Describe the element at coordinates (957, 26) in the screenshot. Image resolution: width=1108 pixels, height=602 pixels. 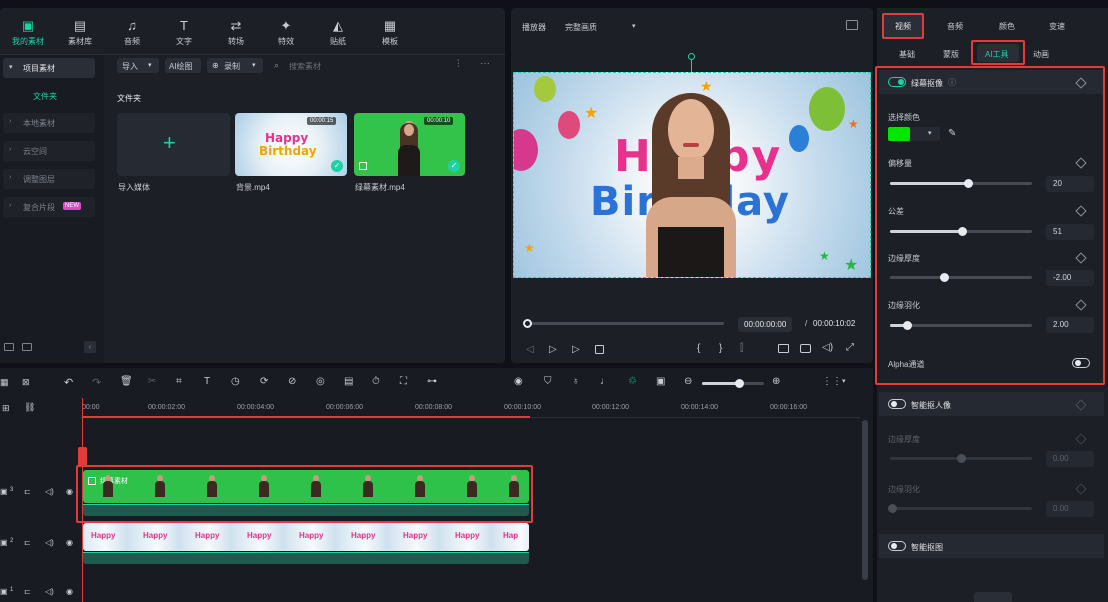
I see `tab-audio: 音频` at that location.